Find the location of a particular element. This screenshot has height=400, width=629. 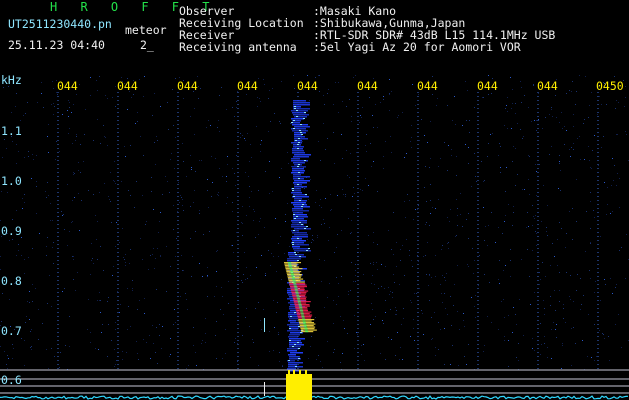

detection-spike is located at coordinates (300, 372).